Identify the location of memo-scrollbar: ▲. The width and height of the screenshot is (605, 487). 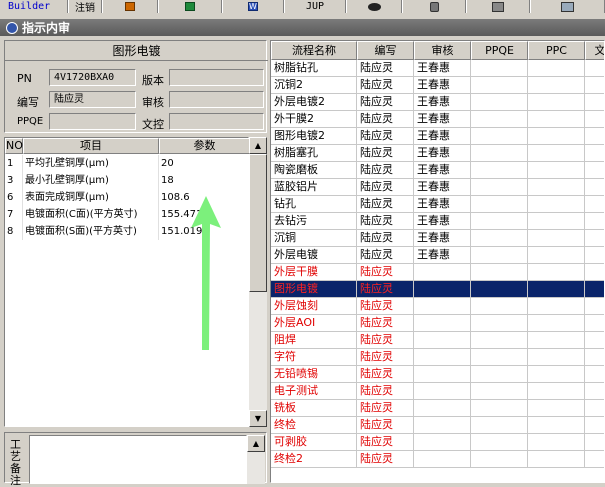
(256, 459).